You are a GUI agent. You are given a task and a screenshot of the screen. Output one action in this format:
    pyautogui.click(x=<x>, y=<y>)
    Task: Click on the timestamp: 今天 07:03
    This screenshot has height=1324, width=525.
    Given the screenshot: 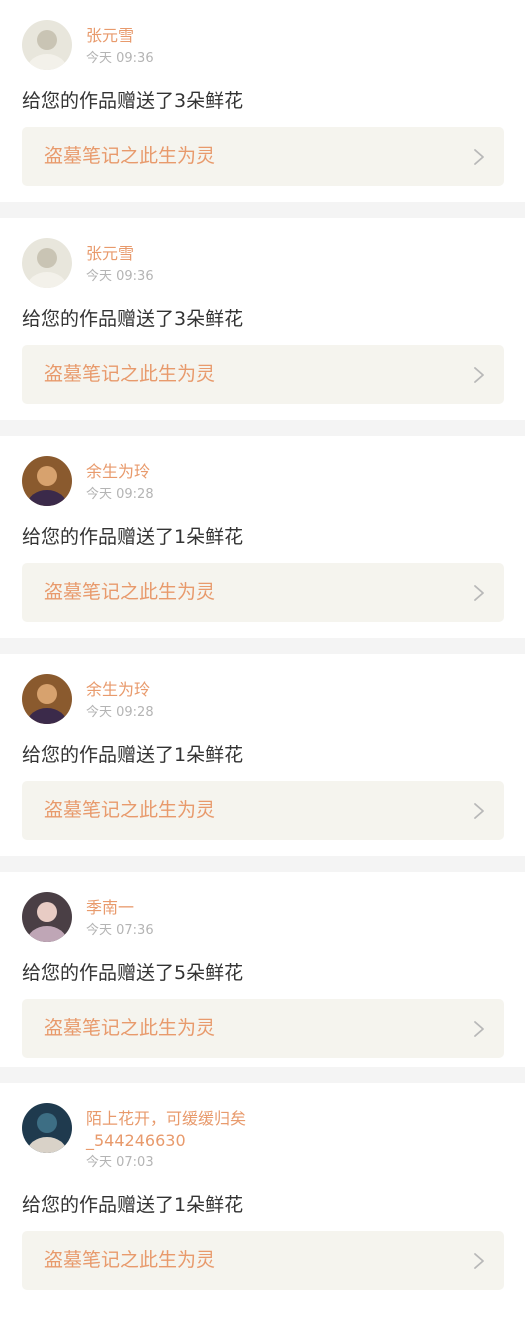 What is the action you would take?
    pyautogui.click(x=120, y=1162)
    